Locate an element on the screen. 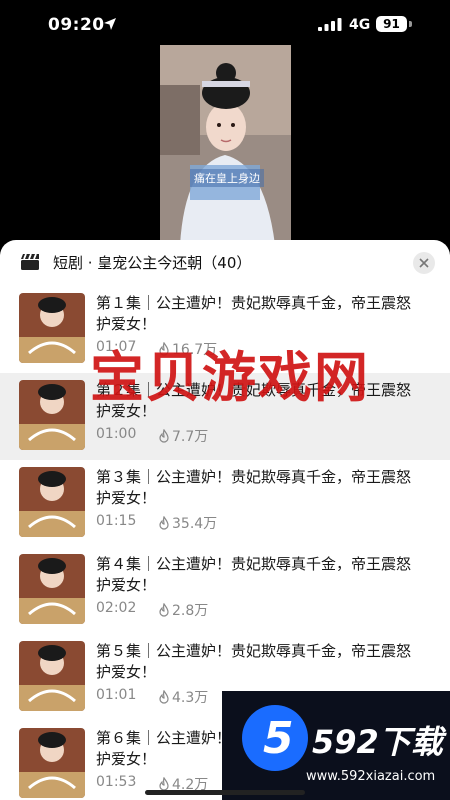 Image resolution: width=450 pixels, height=800 pixels. episode-views-count: 35.4万 is located at coordinates (195, 524).